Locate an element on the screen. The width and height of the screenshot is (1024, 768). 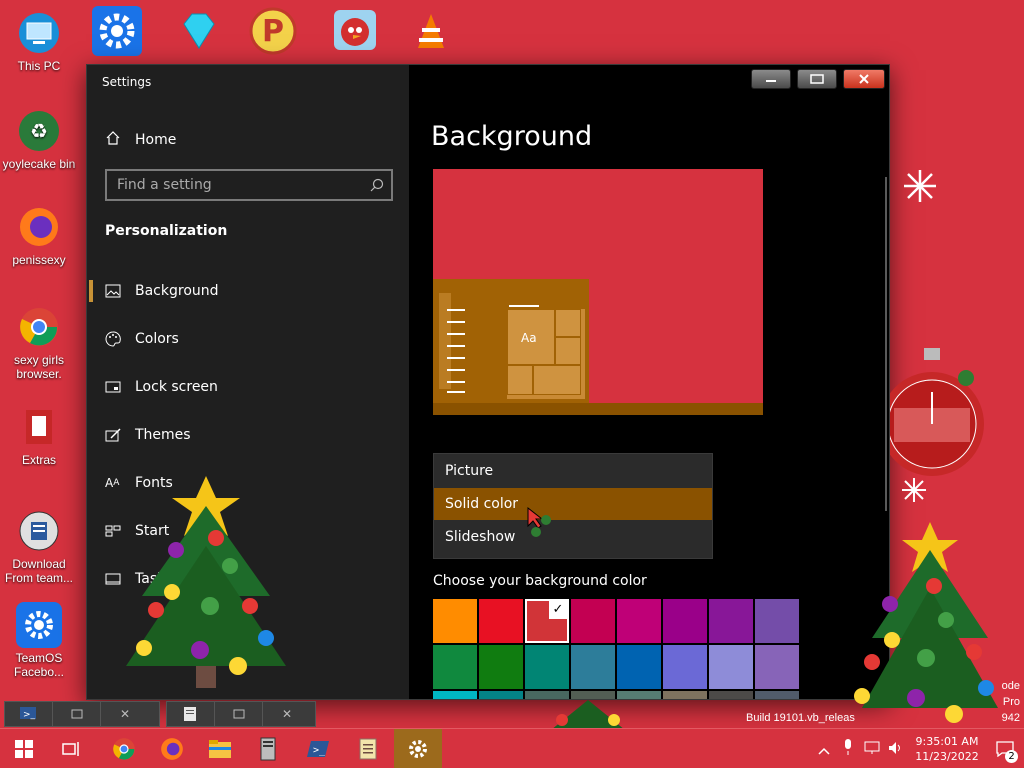
taskbar-chrome is located at coordinates (124, 748).